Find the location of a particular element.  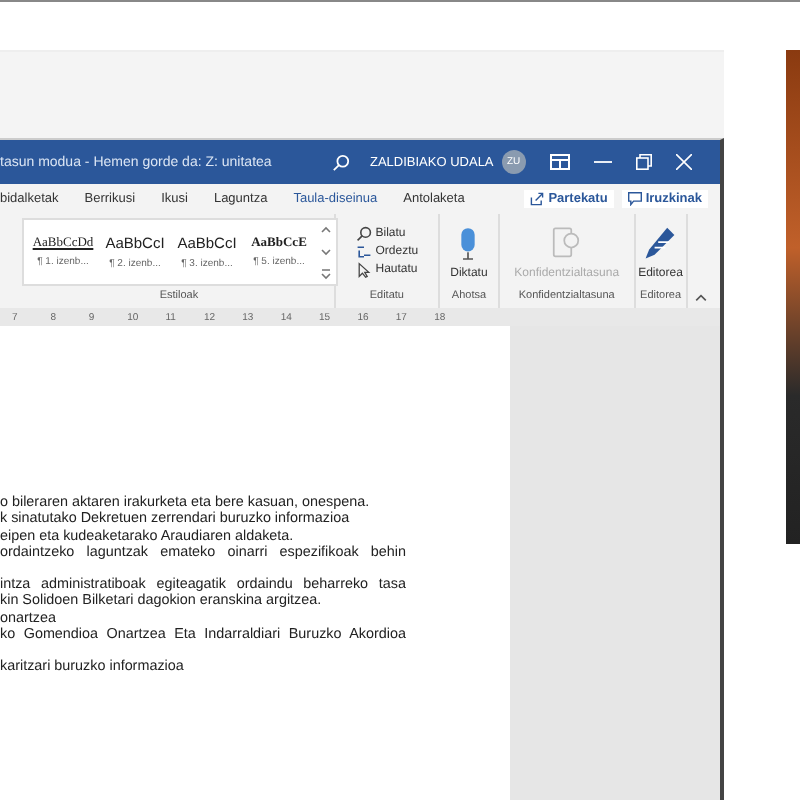

microphone-icon is located at coordinates (468, 243).